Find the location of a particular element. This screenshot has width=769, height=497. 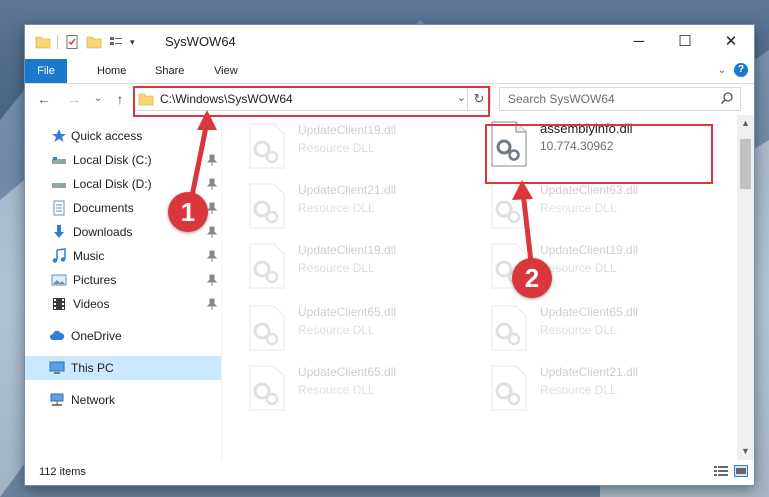

pane-splitter is located at coordinates (221, 287).